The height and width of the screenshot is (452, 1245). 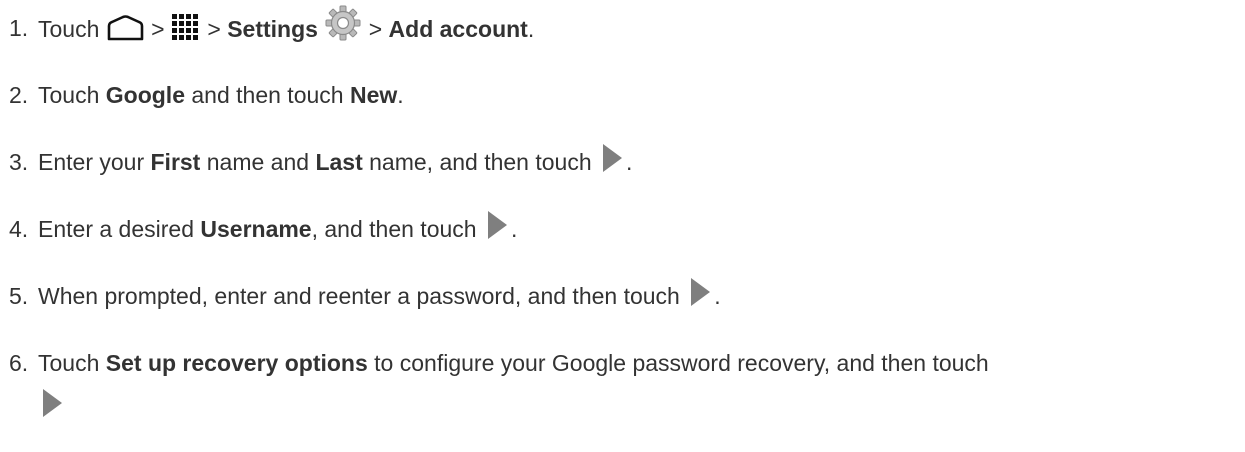 What do you see at coordinates (394, 229) in the screenshot?
I see `step-text-segment: , and then touch` at bounding box center [394, 229].